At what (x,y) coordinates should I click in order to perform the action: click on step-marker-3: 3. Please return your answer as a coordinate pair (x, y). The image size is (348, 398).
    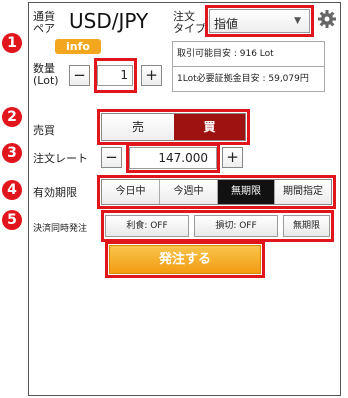
    Looking at the image, I should click on (12, 153).